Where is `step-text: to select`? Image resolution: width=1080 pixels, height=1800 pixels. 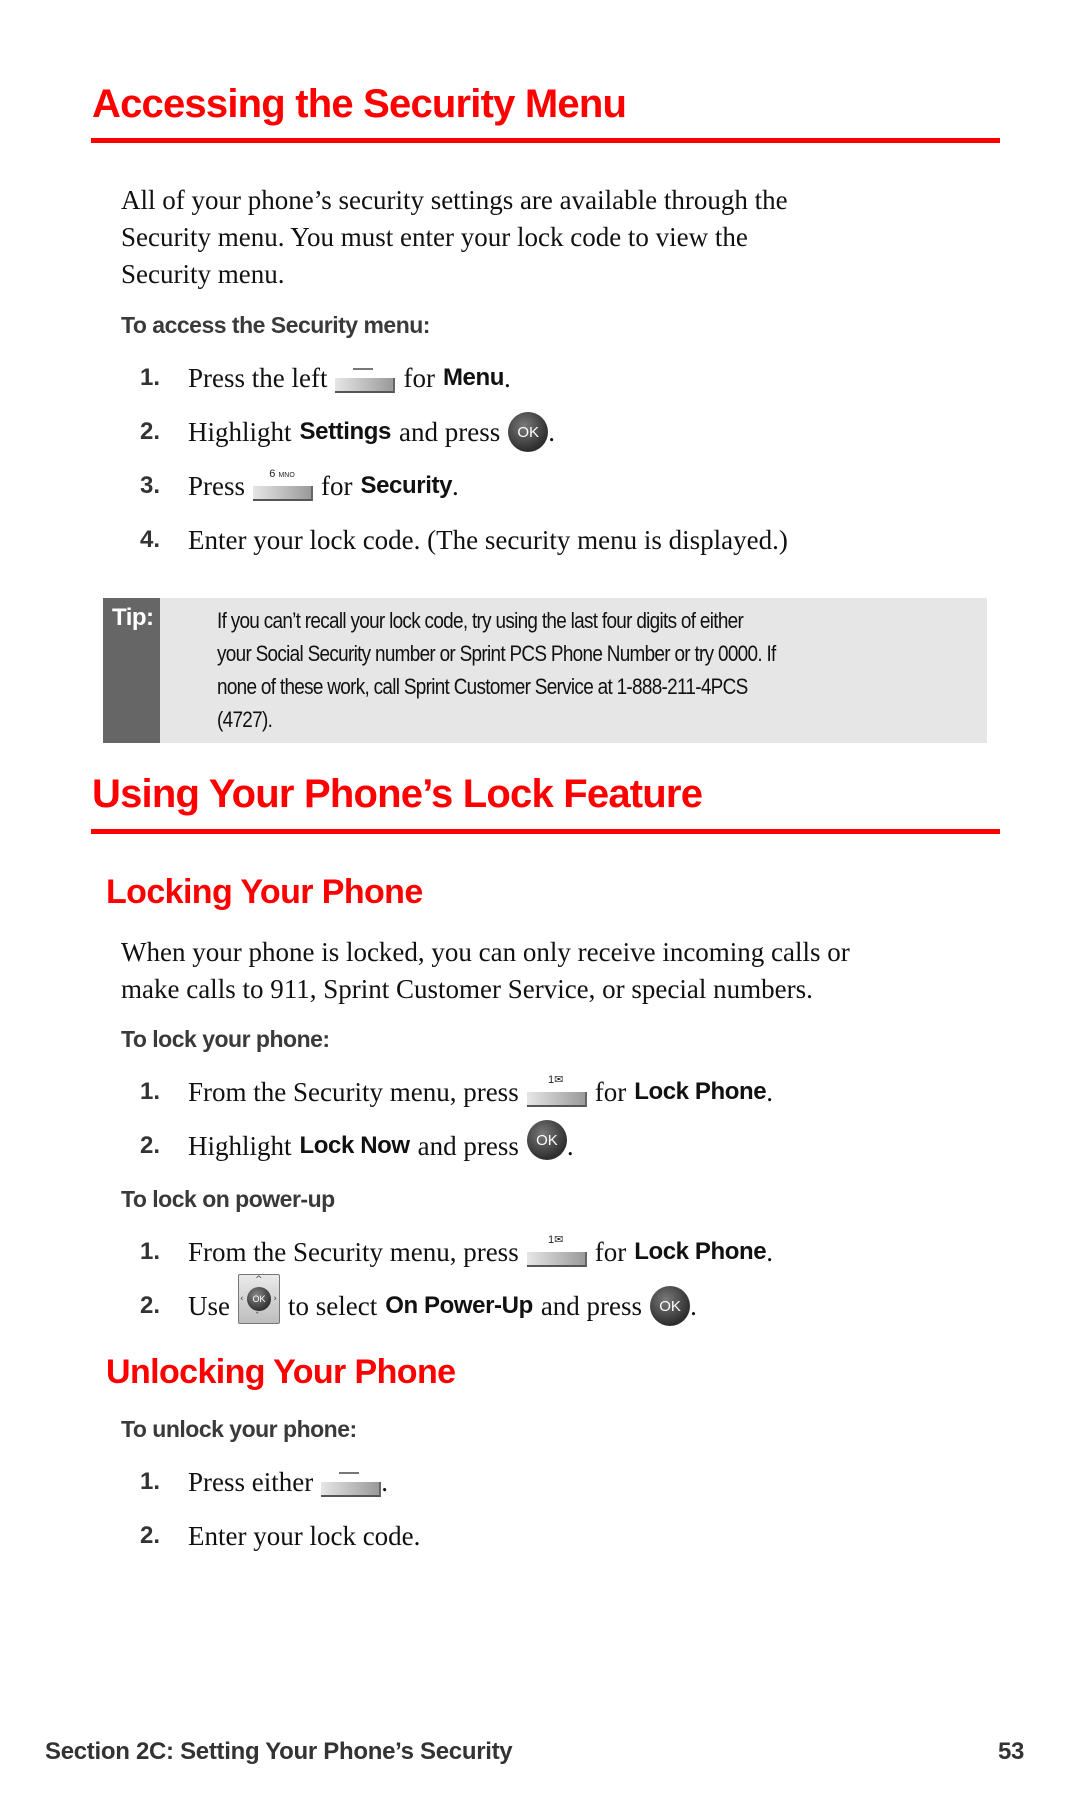
step-text: to select is located at coordinates (333, 1305).